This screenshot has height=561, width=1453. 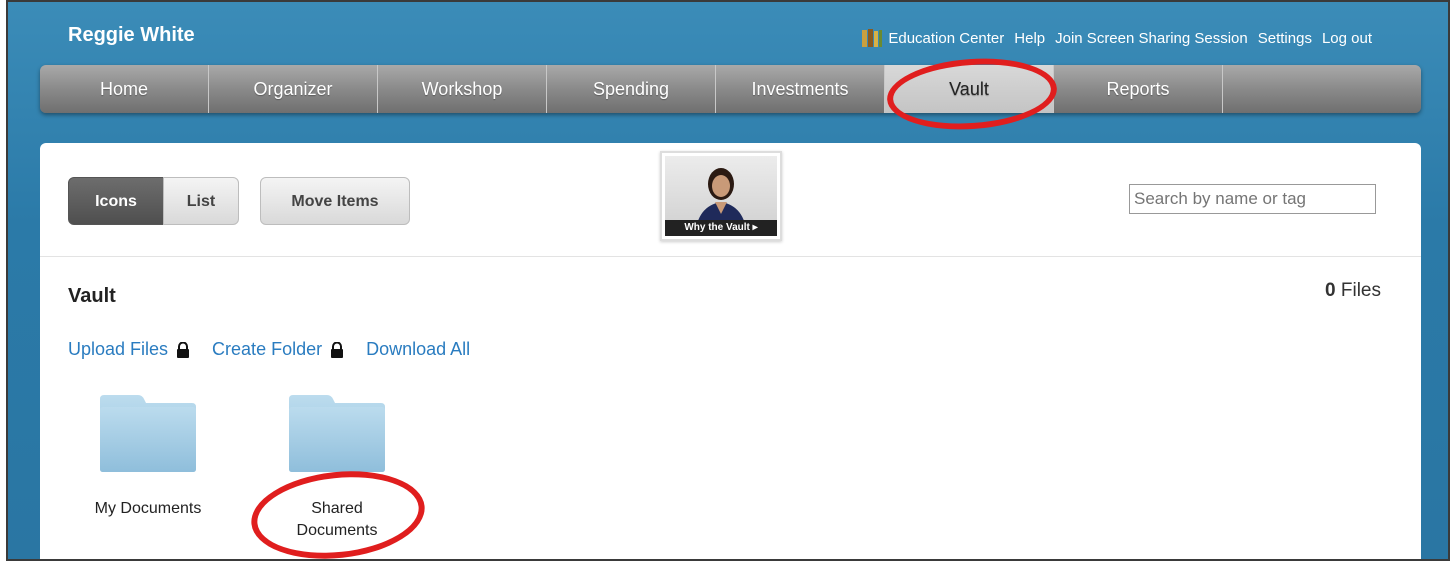 I want to click on download-all-label: Download All, so click(x=418, y=349).